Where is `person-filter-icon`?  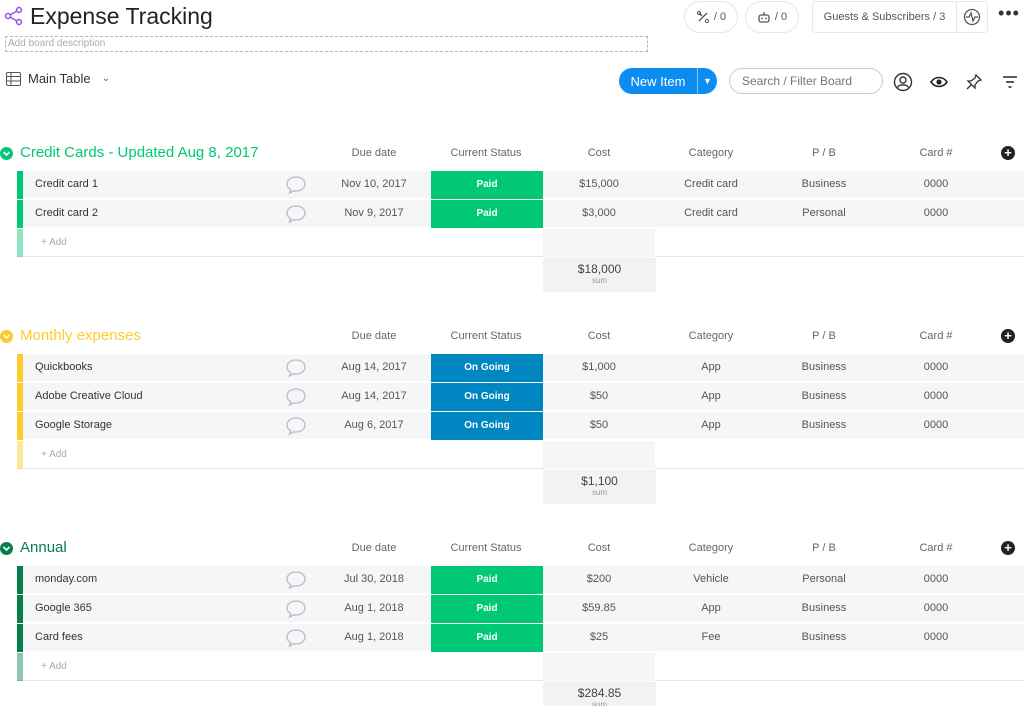
person-filter-icon is located at coordinates (903, 82).